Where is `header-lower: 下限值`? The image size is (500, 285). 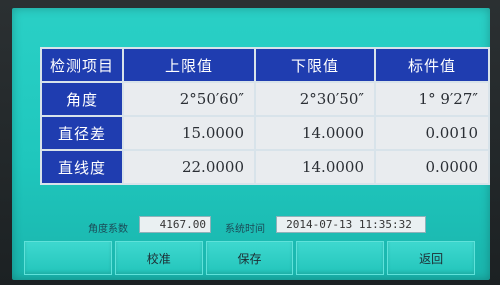 header-lower: 下限值 is located at coordinates (315, 65).